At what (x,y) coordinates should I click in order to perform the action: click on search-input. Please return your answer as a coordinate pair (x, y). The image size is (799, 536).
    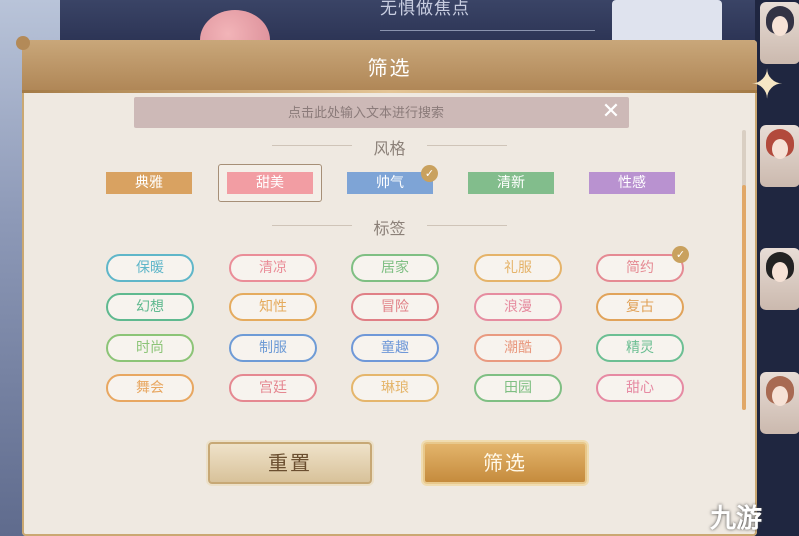
    Looking at the image, I should click on (366, 113).